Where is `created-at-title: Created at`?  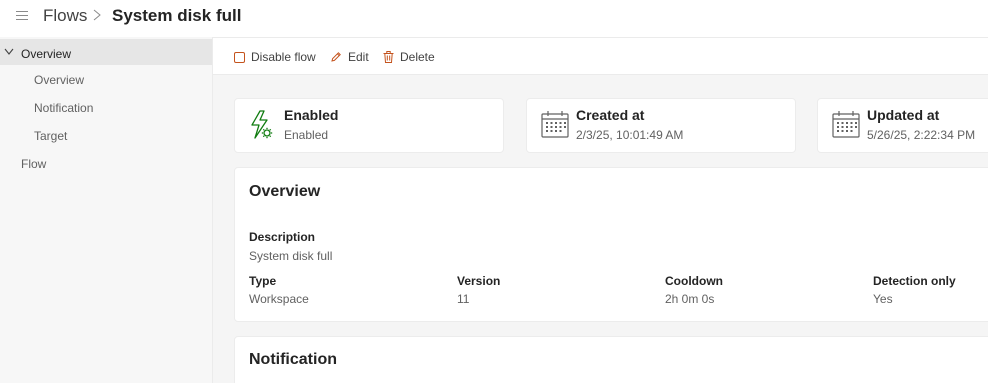 created-at-title: Created at is located at coordinates (610, 115).